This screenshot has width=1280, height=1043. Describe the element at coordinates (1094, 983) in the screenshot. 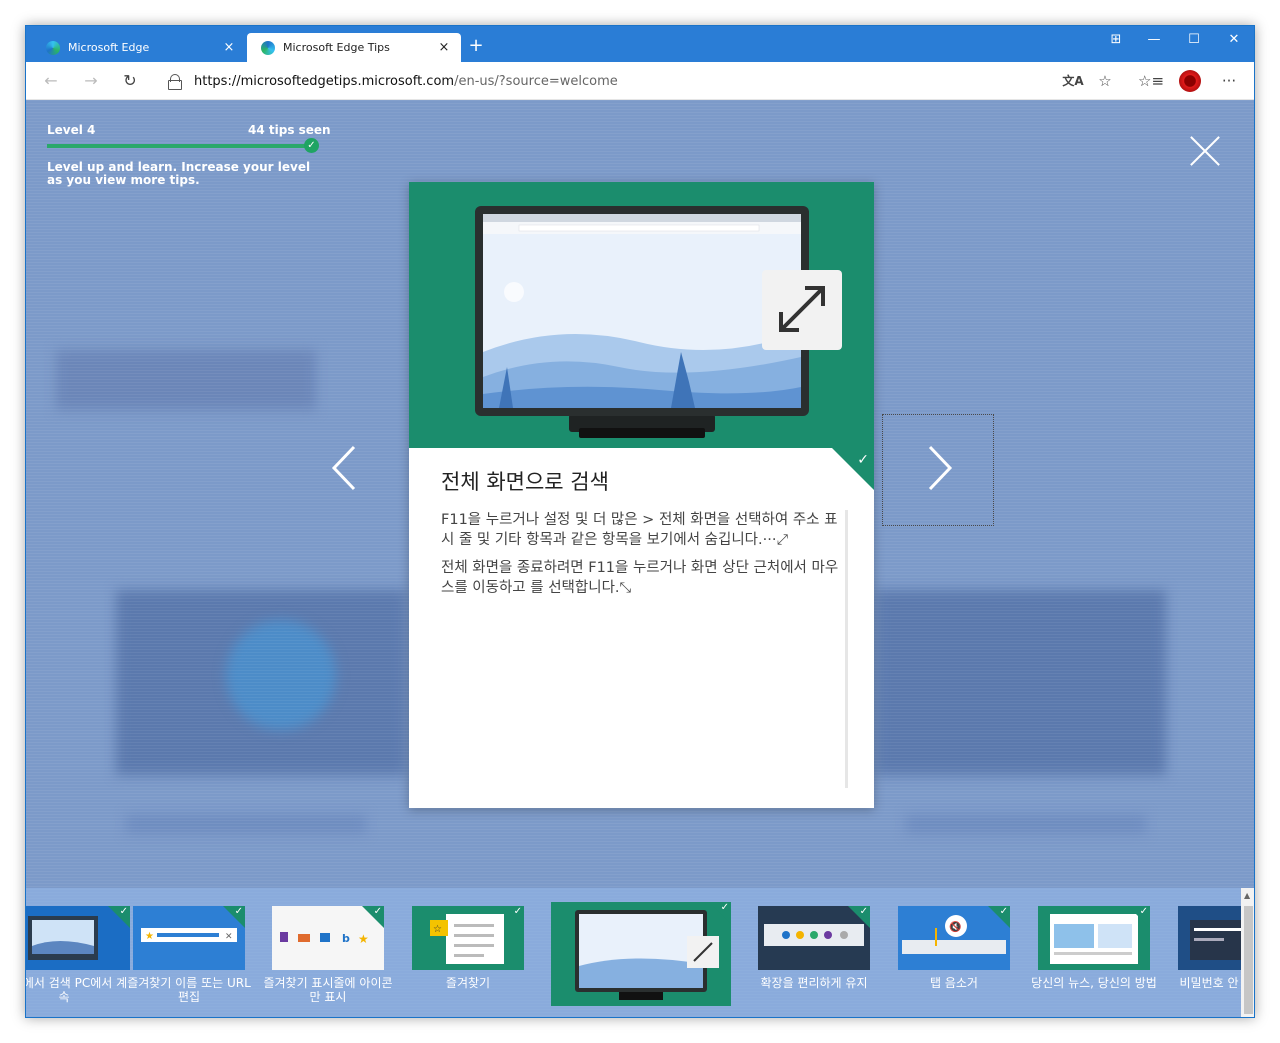

I see `tip-thumbnail-label: 당신의 뉴스, 당신의 방법` at that location.